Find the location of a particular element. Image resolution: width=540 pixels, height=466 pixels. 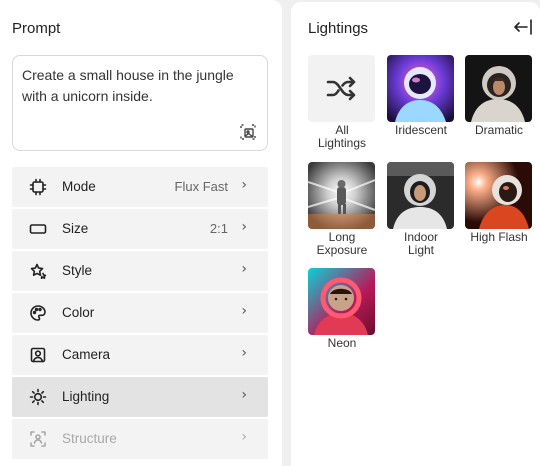

image-upload-icon is located at coordinates (248, 132).